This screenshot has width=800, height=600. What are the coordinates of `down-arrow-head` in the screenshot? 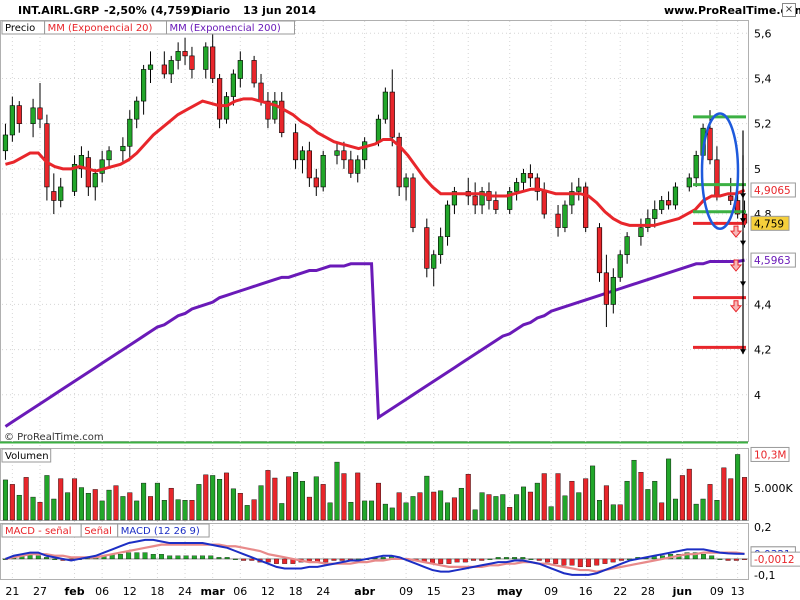 It's located at (743, 352).